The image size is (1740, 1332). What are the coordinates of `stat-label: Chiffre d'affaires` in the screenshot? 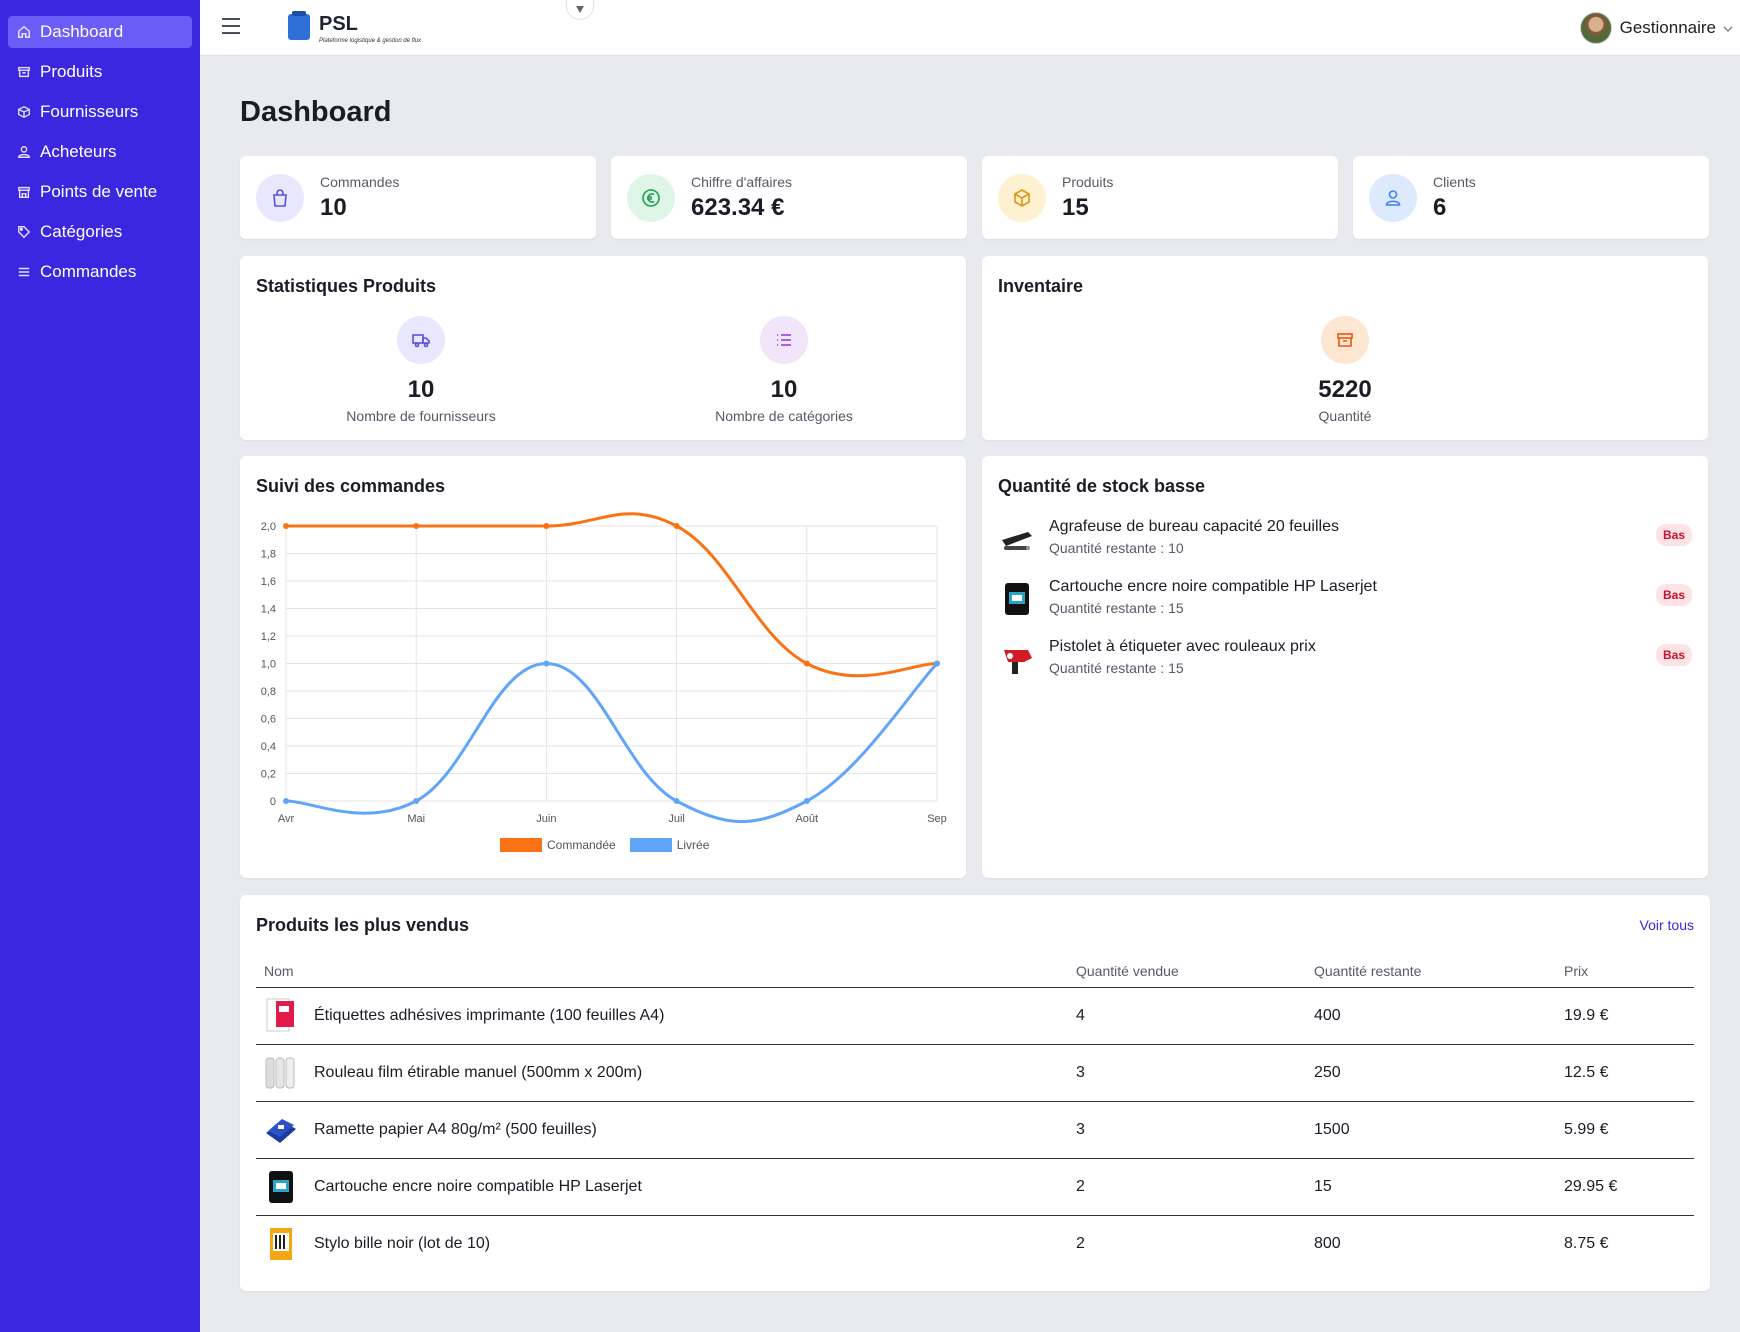 It's located at (741, 181).